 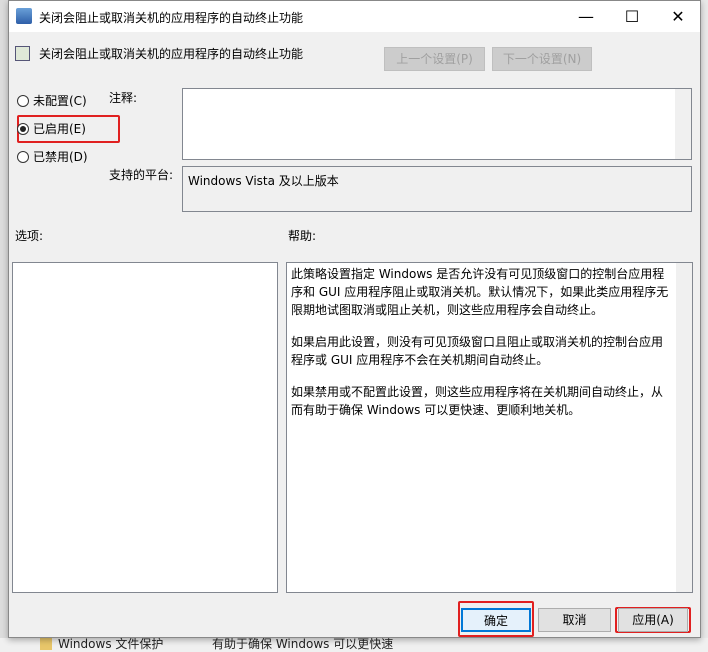 What do you see at coordinates (437, 124) in the screenshot?
I see `comment-input` at bounding box center [437, 124].